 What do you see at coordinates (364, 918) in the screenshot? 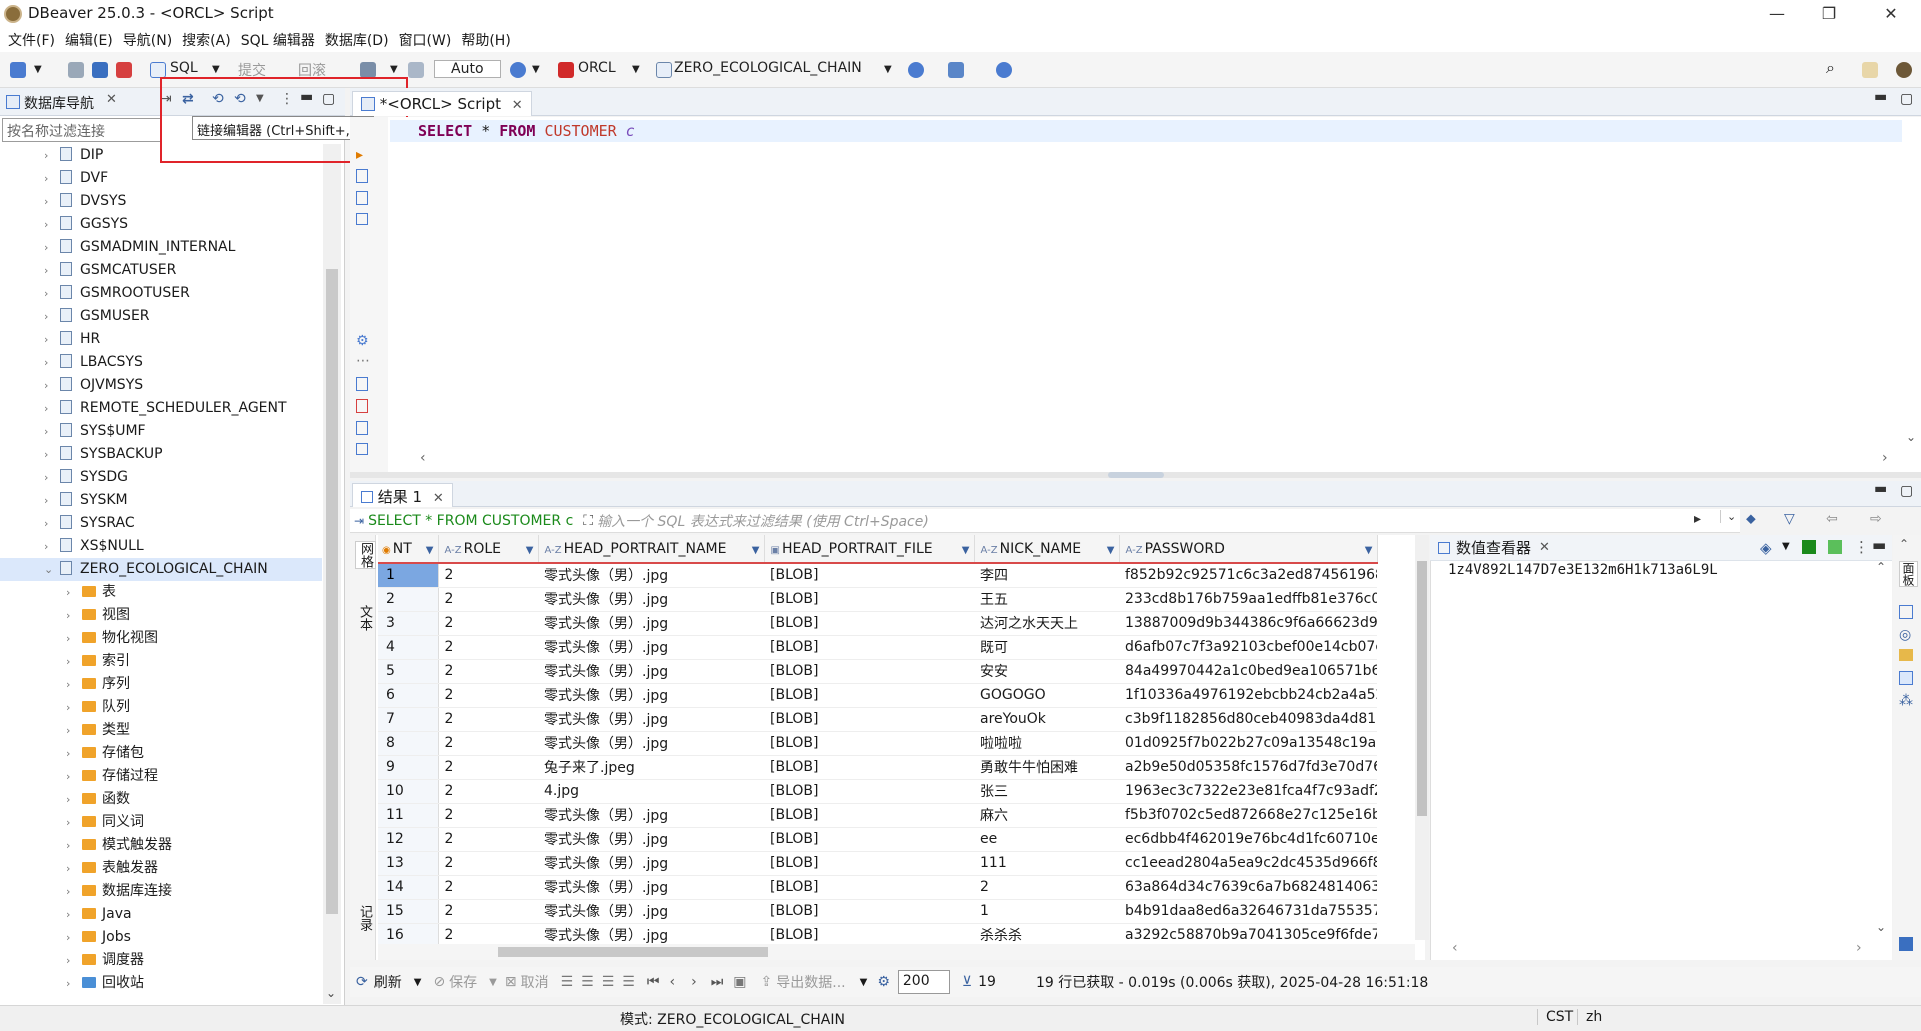
I see `record-view-tab: 记录` at bounding box center [364, 918].